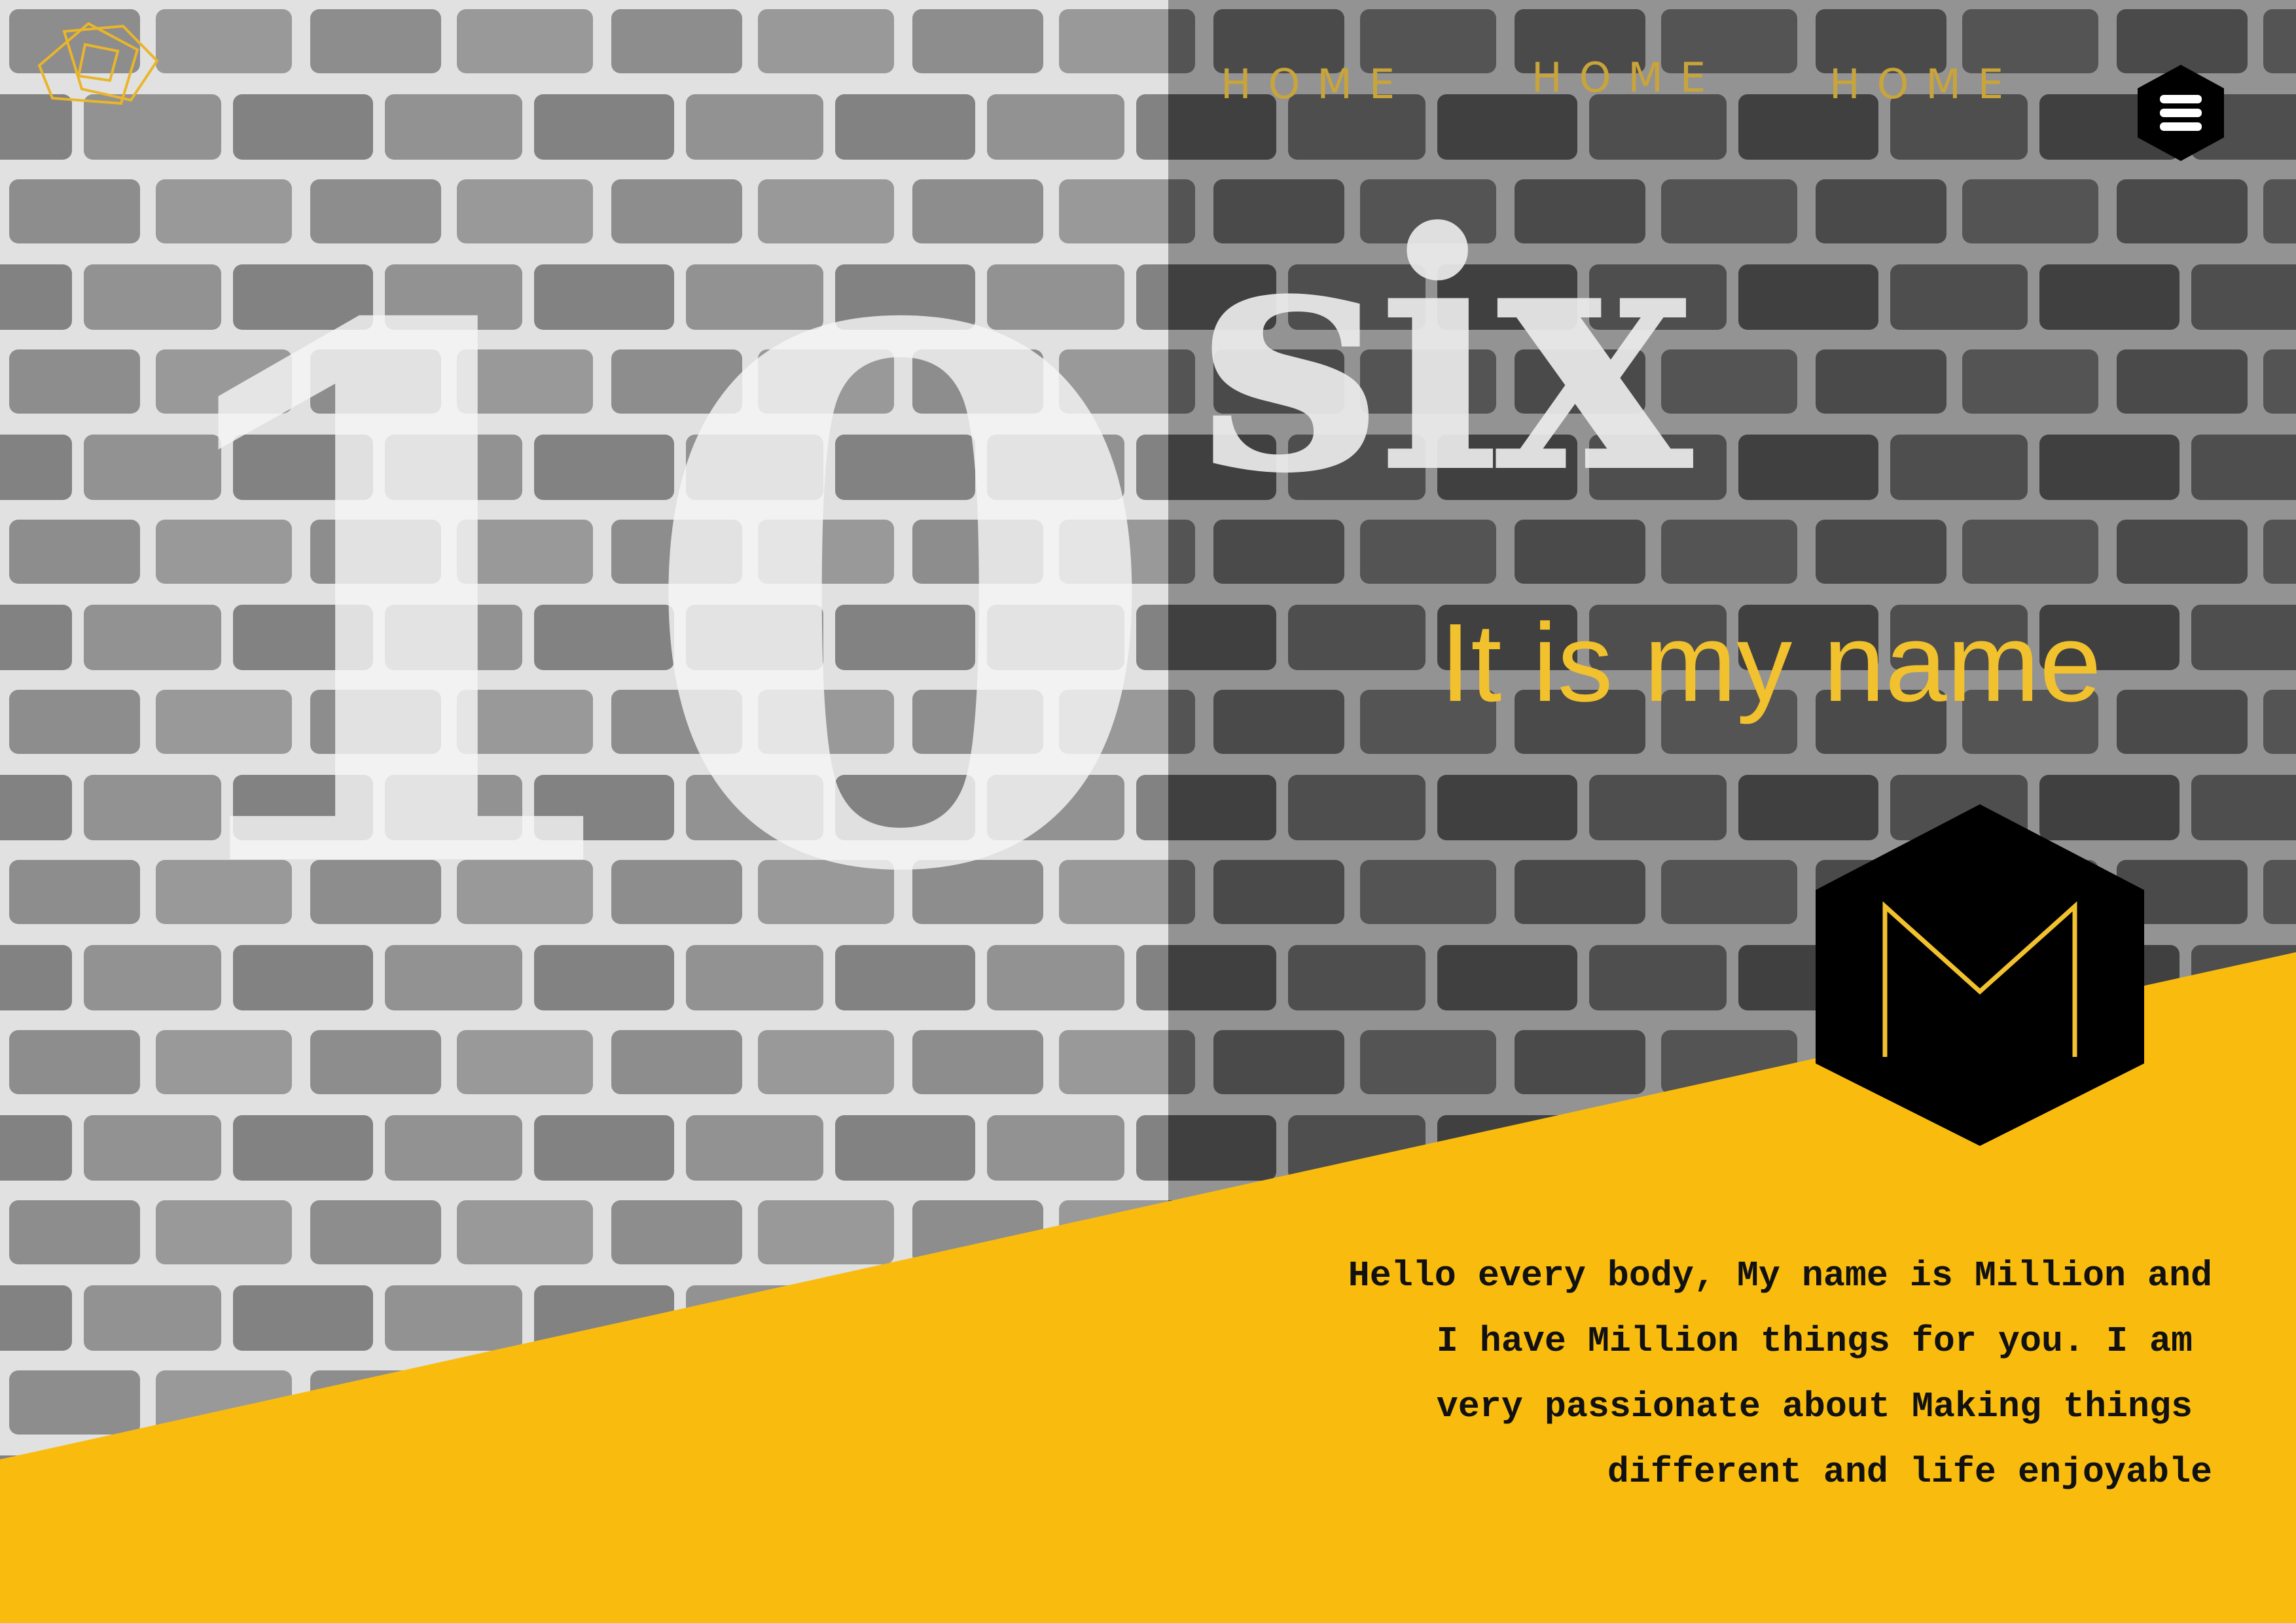 This screenshot has width=2296, height=1623. Describe the element at coordinates (1909, 1472) in the screenshot. I see `intro-line-4: different and life enjoyable` at that location.